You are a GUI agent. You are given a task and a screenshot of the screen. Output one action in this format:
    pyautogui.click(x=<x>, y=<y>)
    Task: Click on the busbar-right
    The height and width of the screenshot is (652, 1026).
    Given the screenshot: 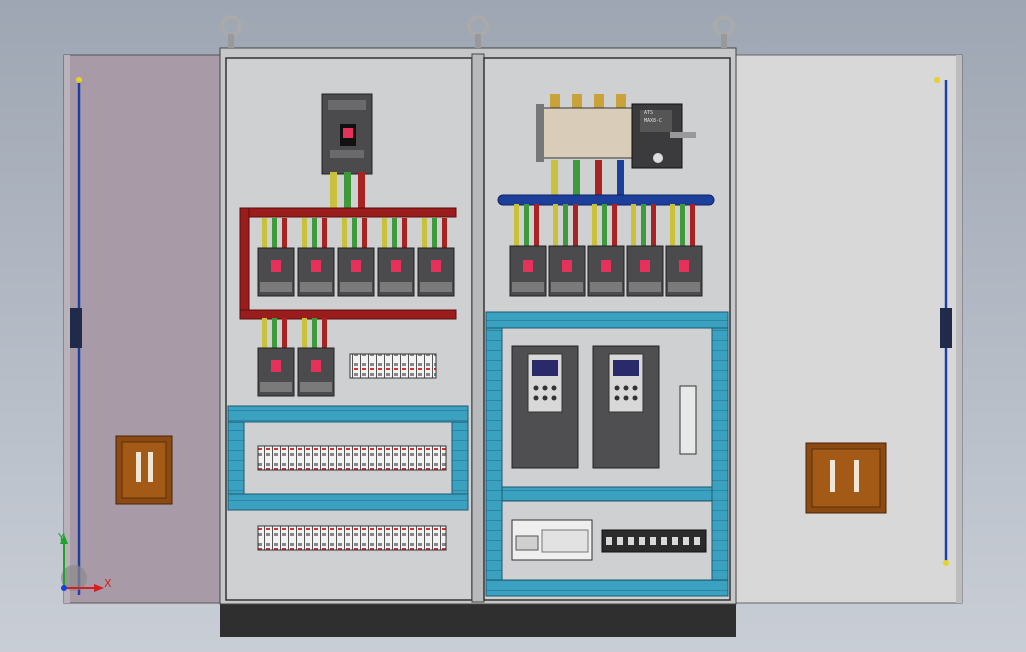 What is the action you would take?
    pyautogui.click(x=606, y=200)
    